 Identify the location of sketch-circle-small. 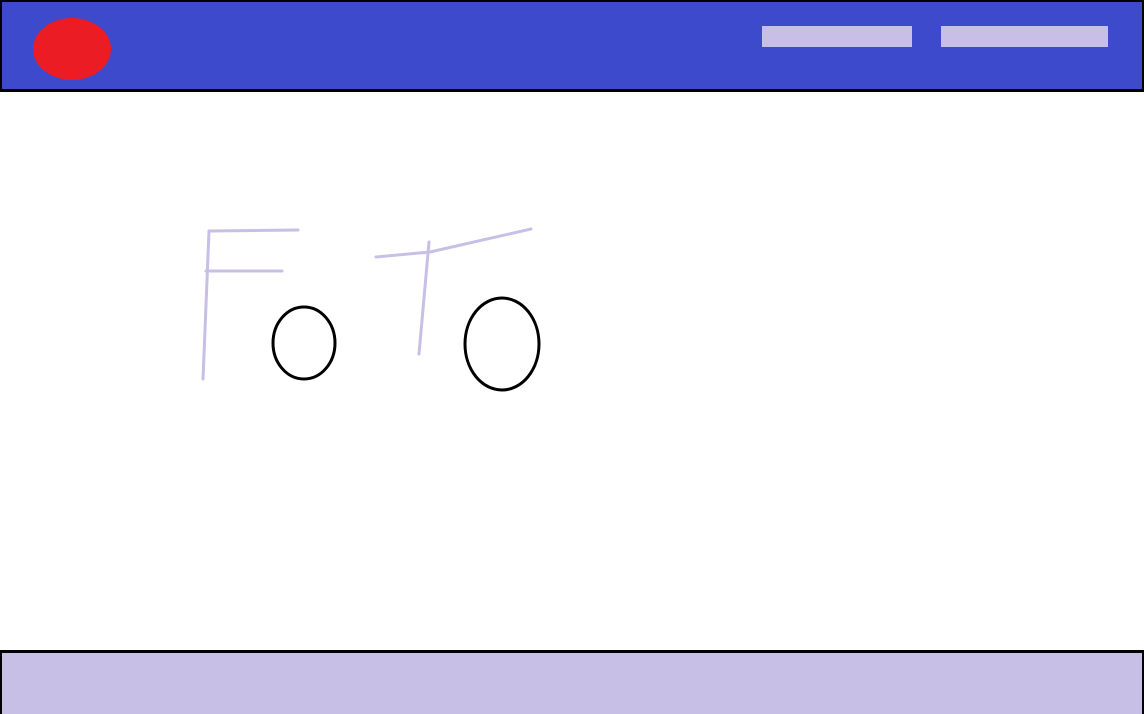
(304, 343).